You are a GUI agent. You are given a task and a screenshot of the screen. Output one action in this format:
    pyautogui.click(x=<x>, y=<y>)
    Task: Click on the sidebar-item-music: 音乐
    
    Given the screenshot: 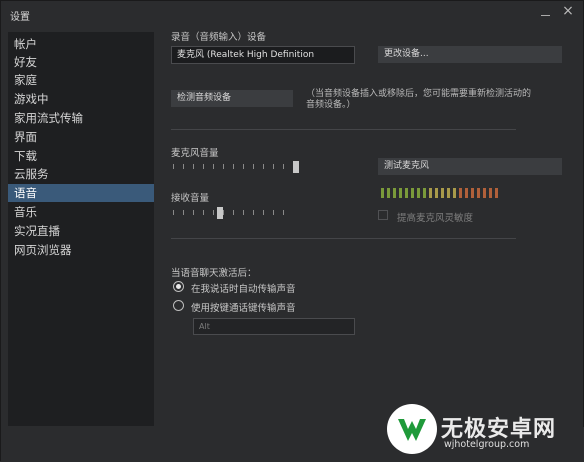 What is the action you would take?
    pyautogui.click(x=81, y=212)
    